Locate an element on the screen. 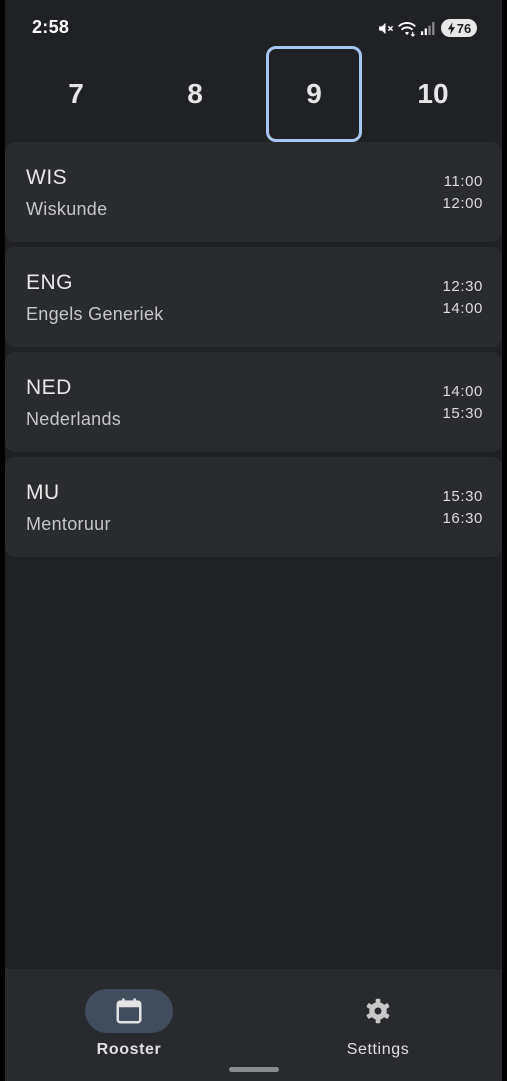 This screenshot has width=507, height=1081. battery-indicator: 76 is located at coordinates (459, 28).